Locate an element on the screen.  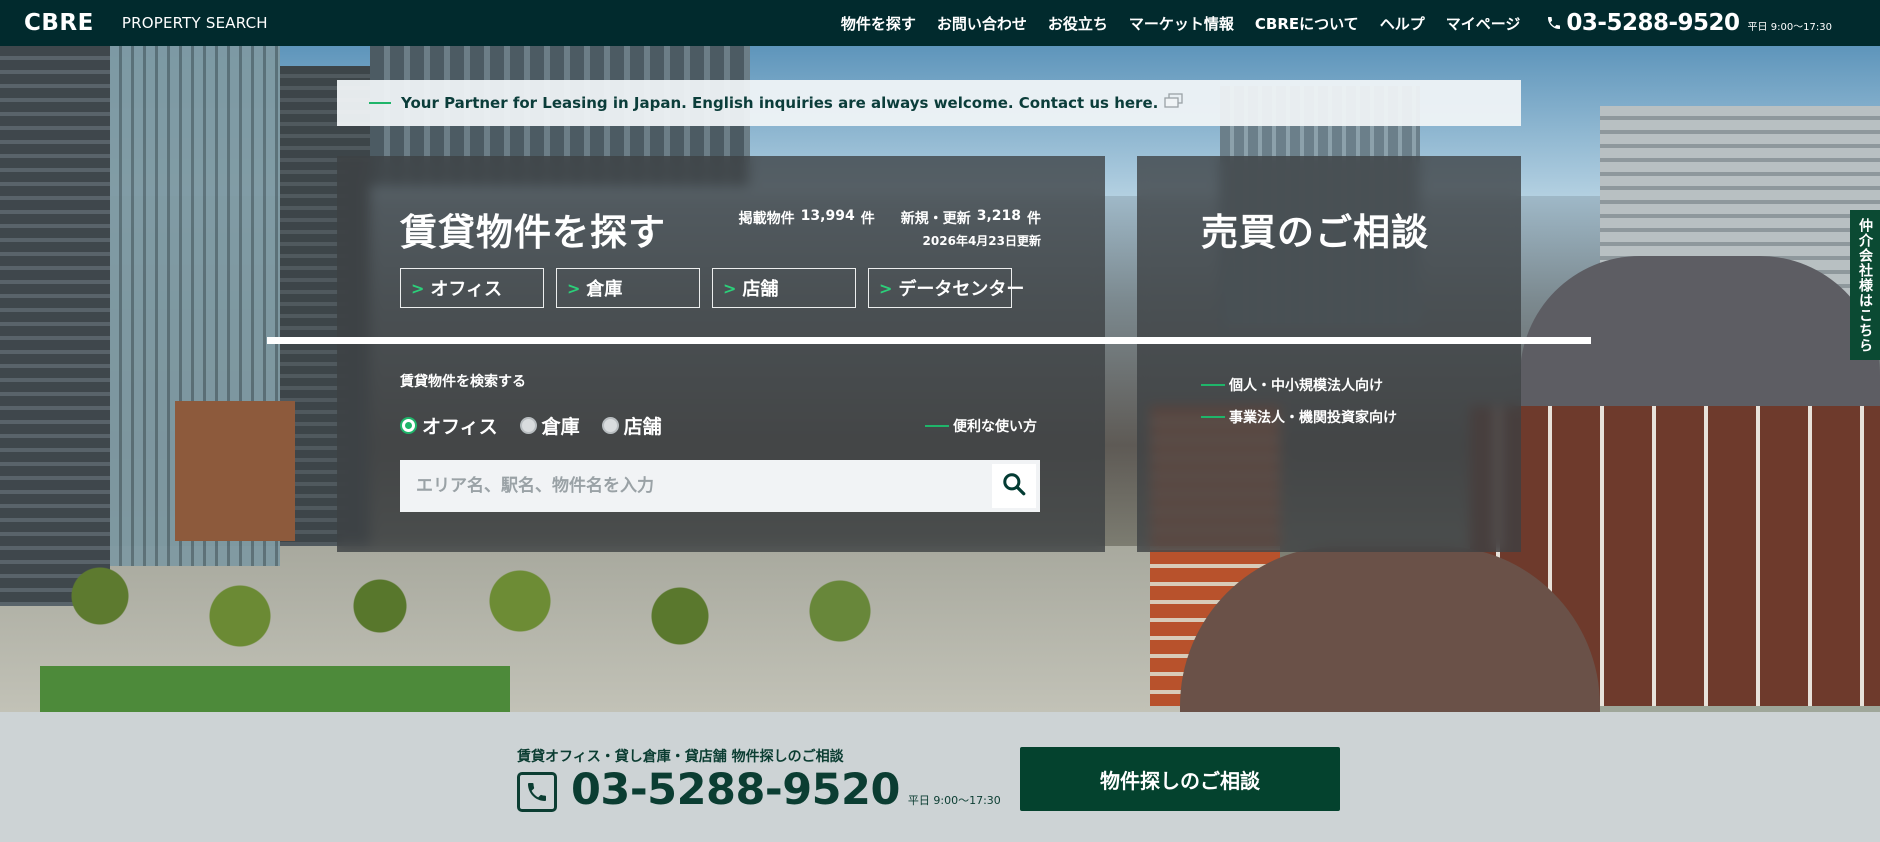
nav-item-useful-info: お役立ち is located at coordinates (1078, 23).